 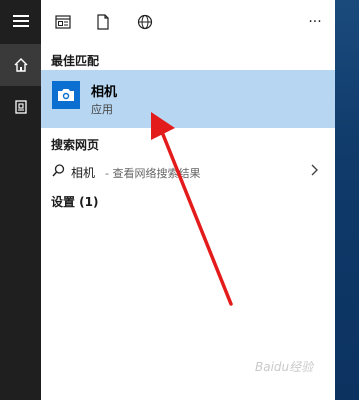 What do you see at coordinates (284, 367) in the screenshot?
I see `watermark-logo: Baidu经验` at bounding box center [284, 367].